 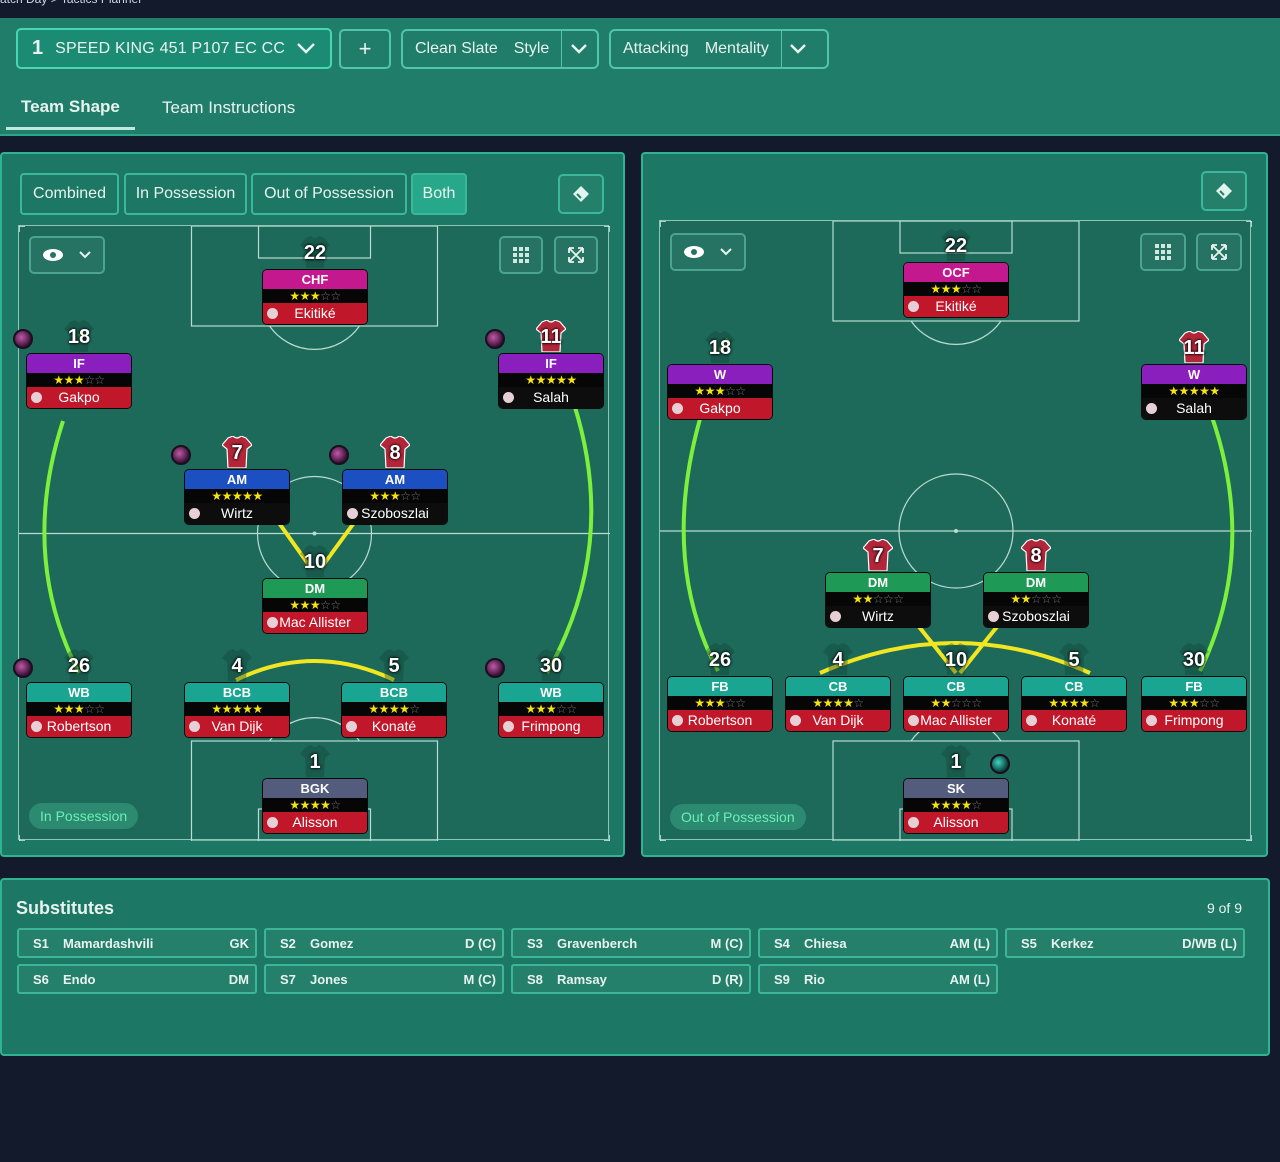 I want to click on eye-icon, so click(x=53, y=255).